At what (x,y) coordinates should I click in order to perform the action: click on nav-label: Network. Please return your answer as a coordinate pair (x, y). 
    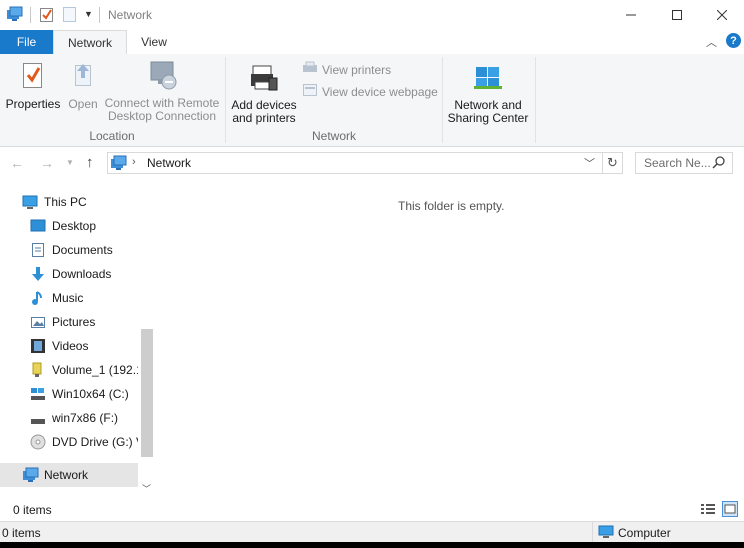
    Looking at the image, I should click on (66, 475).